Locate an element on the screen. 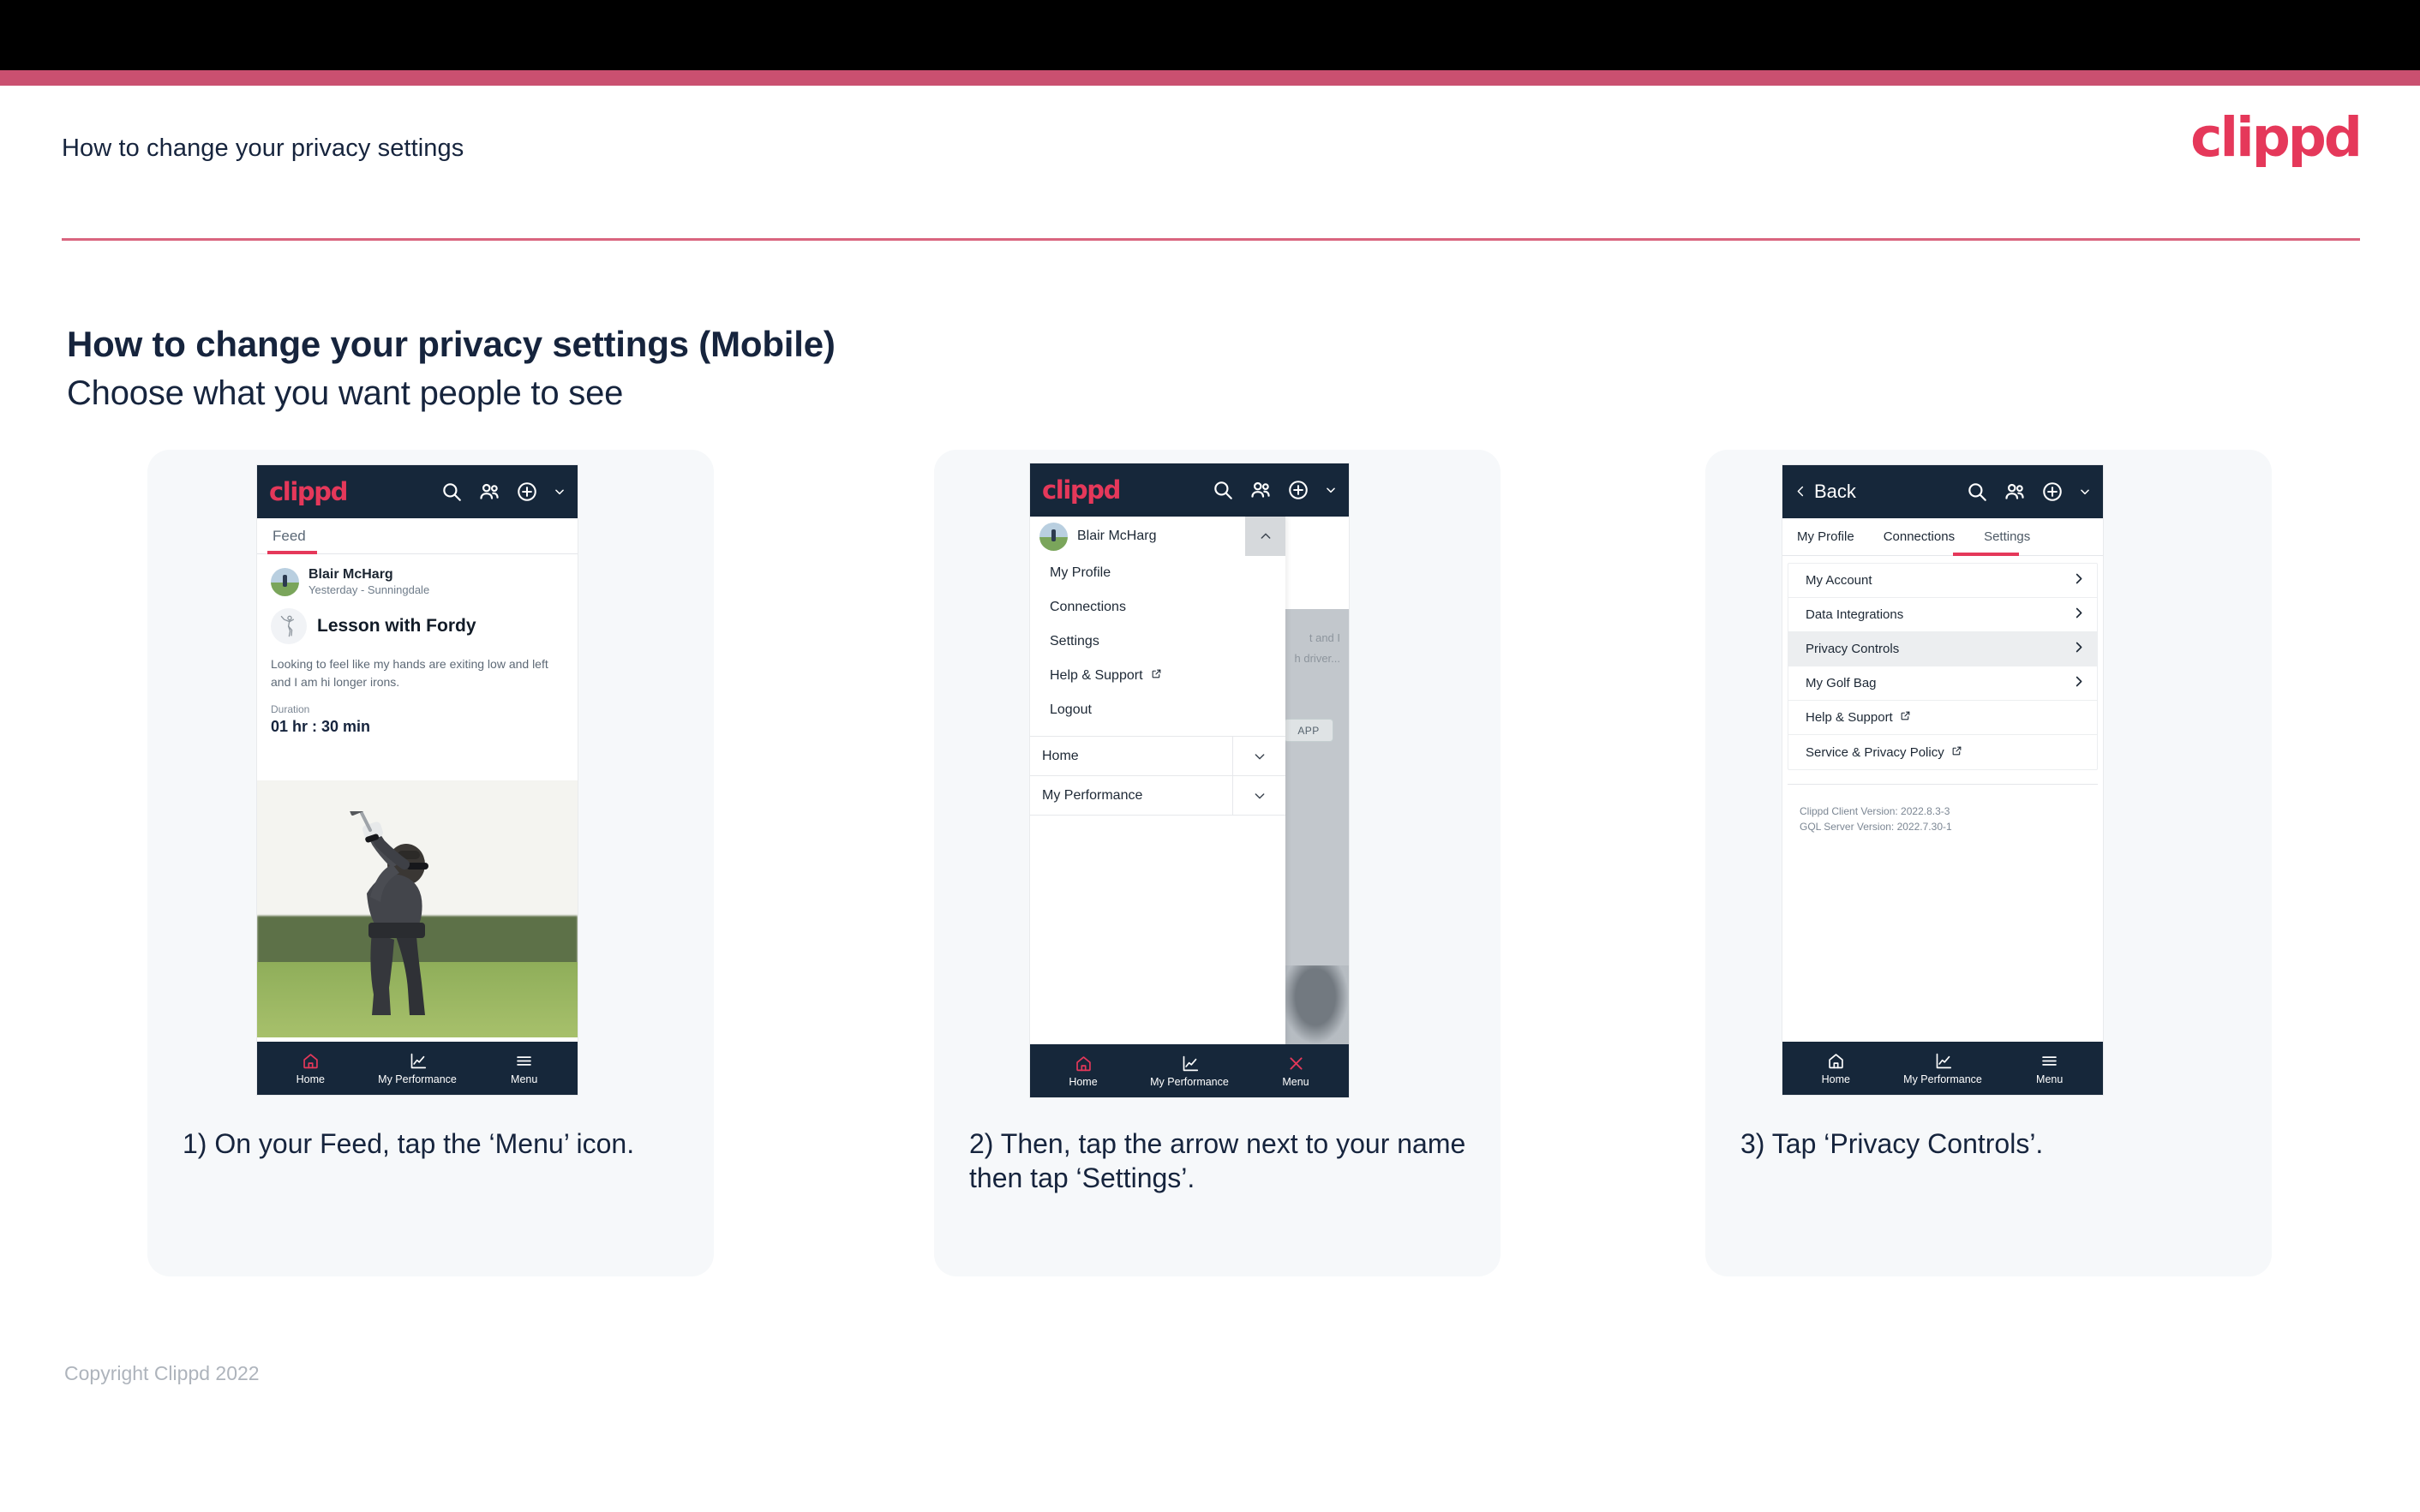 The width and height of the screenshot is (2420, 1512). top-black-bar is located at coordinates (1210, 35).